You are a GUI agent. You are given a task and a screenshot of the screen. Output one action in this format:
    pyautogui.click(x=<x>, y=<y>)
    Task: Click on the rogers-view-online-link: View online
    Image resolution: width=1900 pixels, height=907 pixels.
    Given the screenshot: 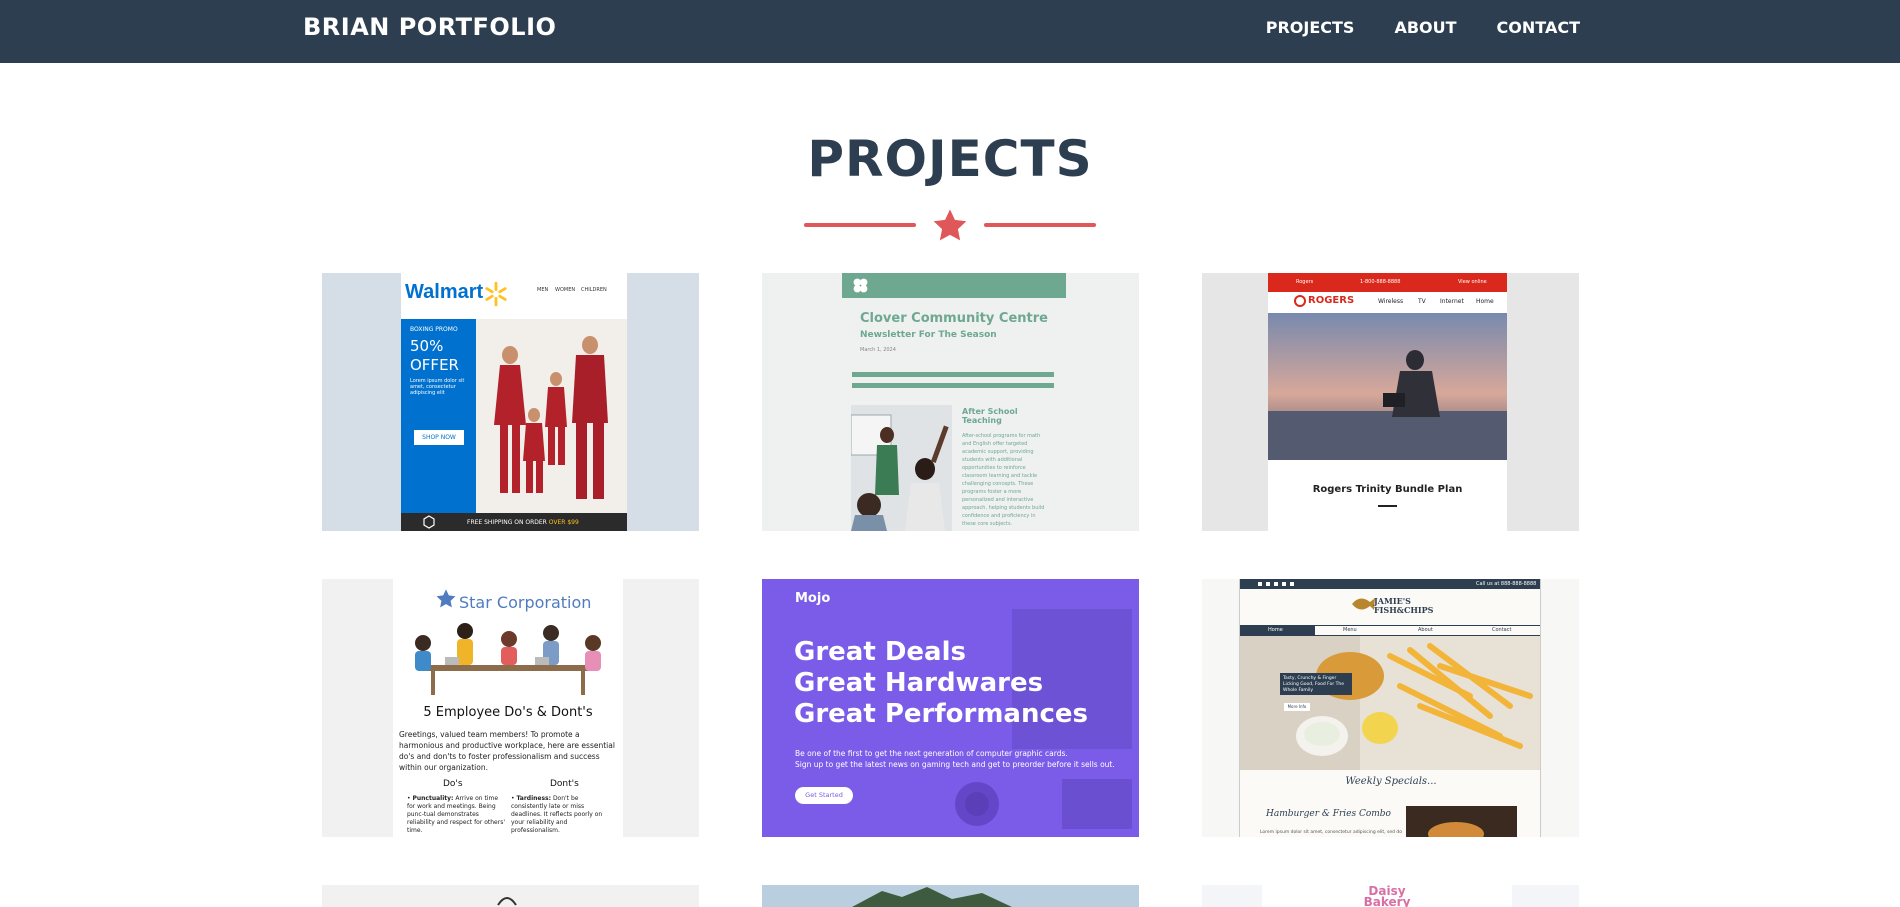 What is the action you would take?
    pyautogui.click(x=1472, y=282)
    